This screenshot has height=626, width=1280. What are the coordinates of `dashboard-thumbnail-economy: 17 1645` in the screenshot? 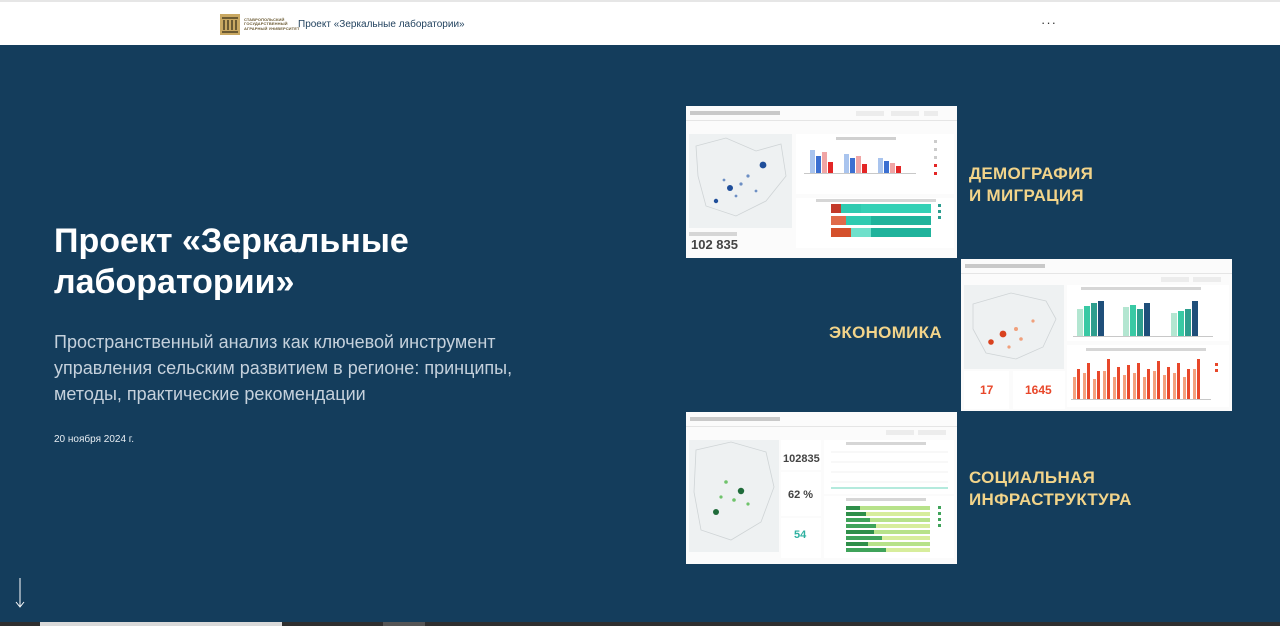 It's located at (1096, 335).